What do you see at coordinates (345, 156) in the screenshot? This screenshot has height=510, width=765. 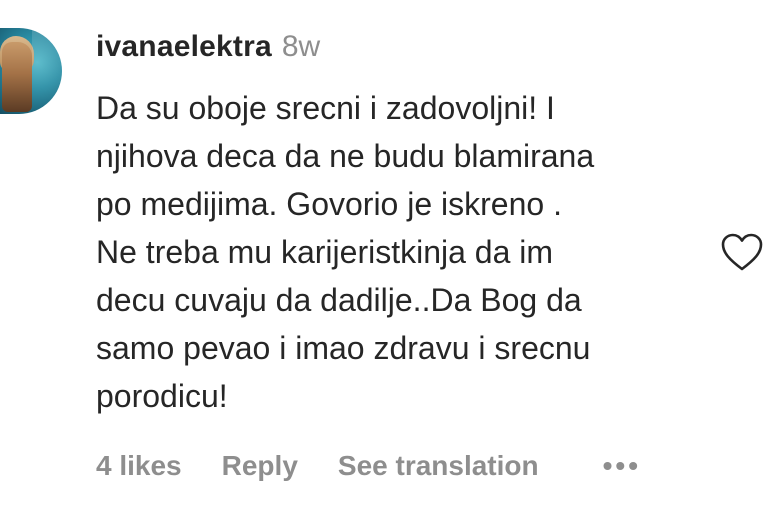 I see `comment-line: njihova deca da ne budu blamirana` at bounding box center [345, 156].